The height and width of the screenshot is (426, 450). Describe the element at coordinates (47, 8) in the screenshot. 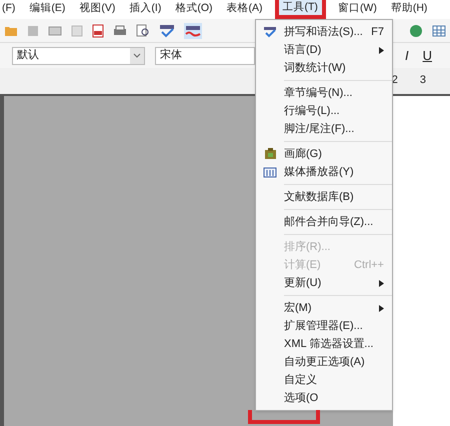

I see `menu-bar-item: 编辑(E)` at that location.